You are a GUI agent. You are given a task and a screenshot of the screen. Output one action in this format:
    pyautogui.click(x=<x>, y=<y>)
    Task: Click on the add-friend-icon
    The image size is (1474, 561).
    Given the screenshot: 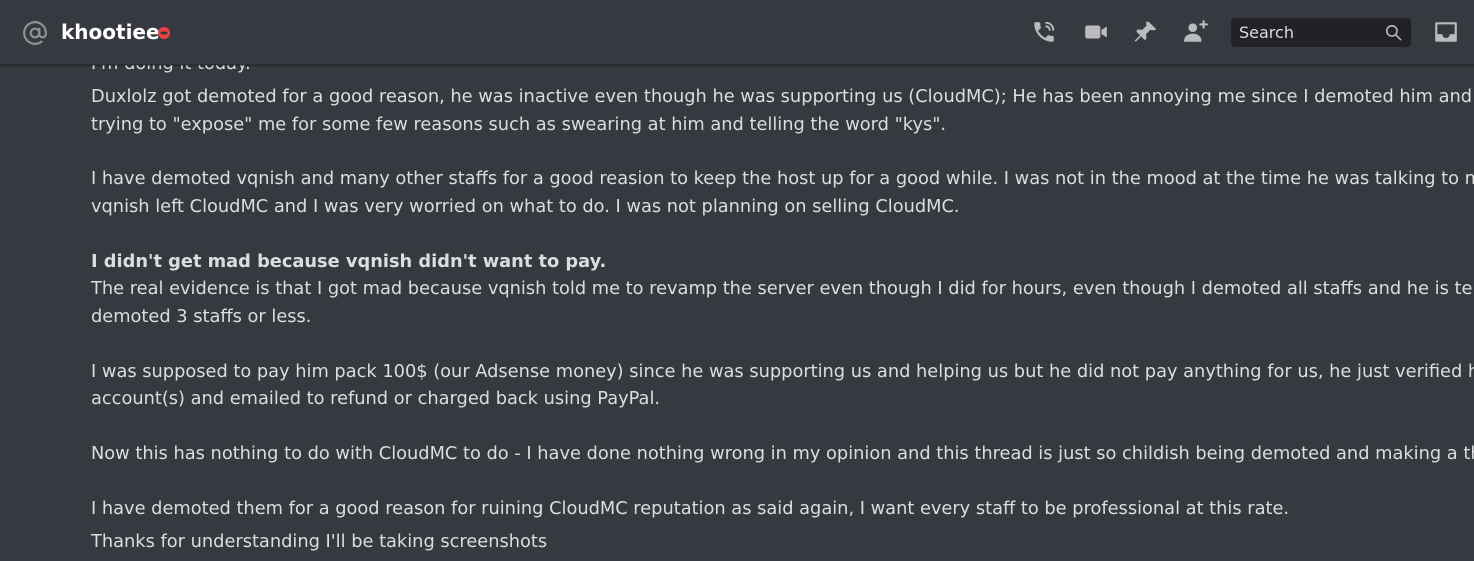 What is the action you would take?
    pyautogui.click(x=1196, y=32)
    